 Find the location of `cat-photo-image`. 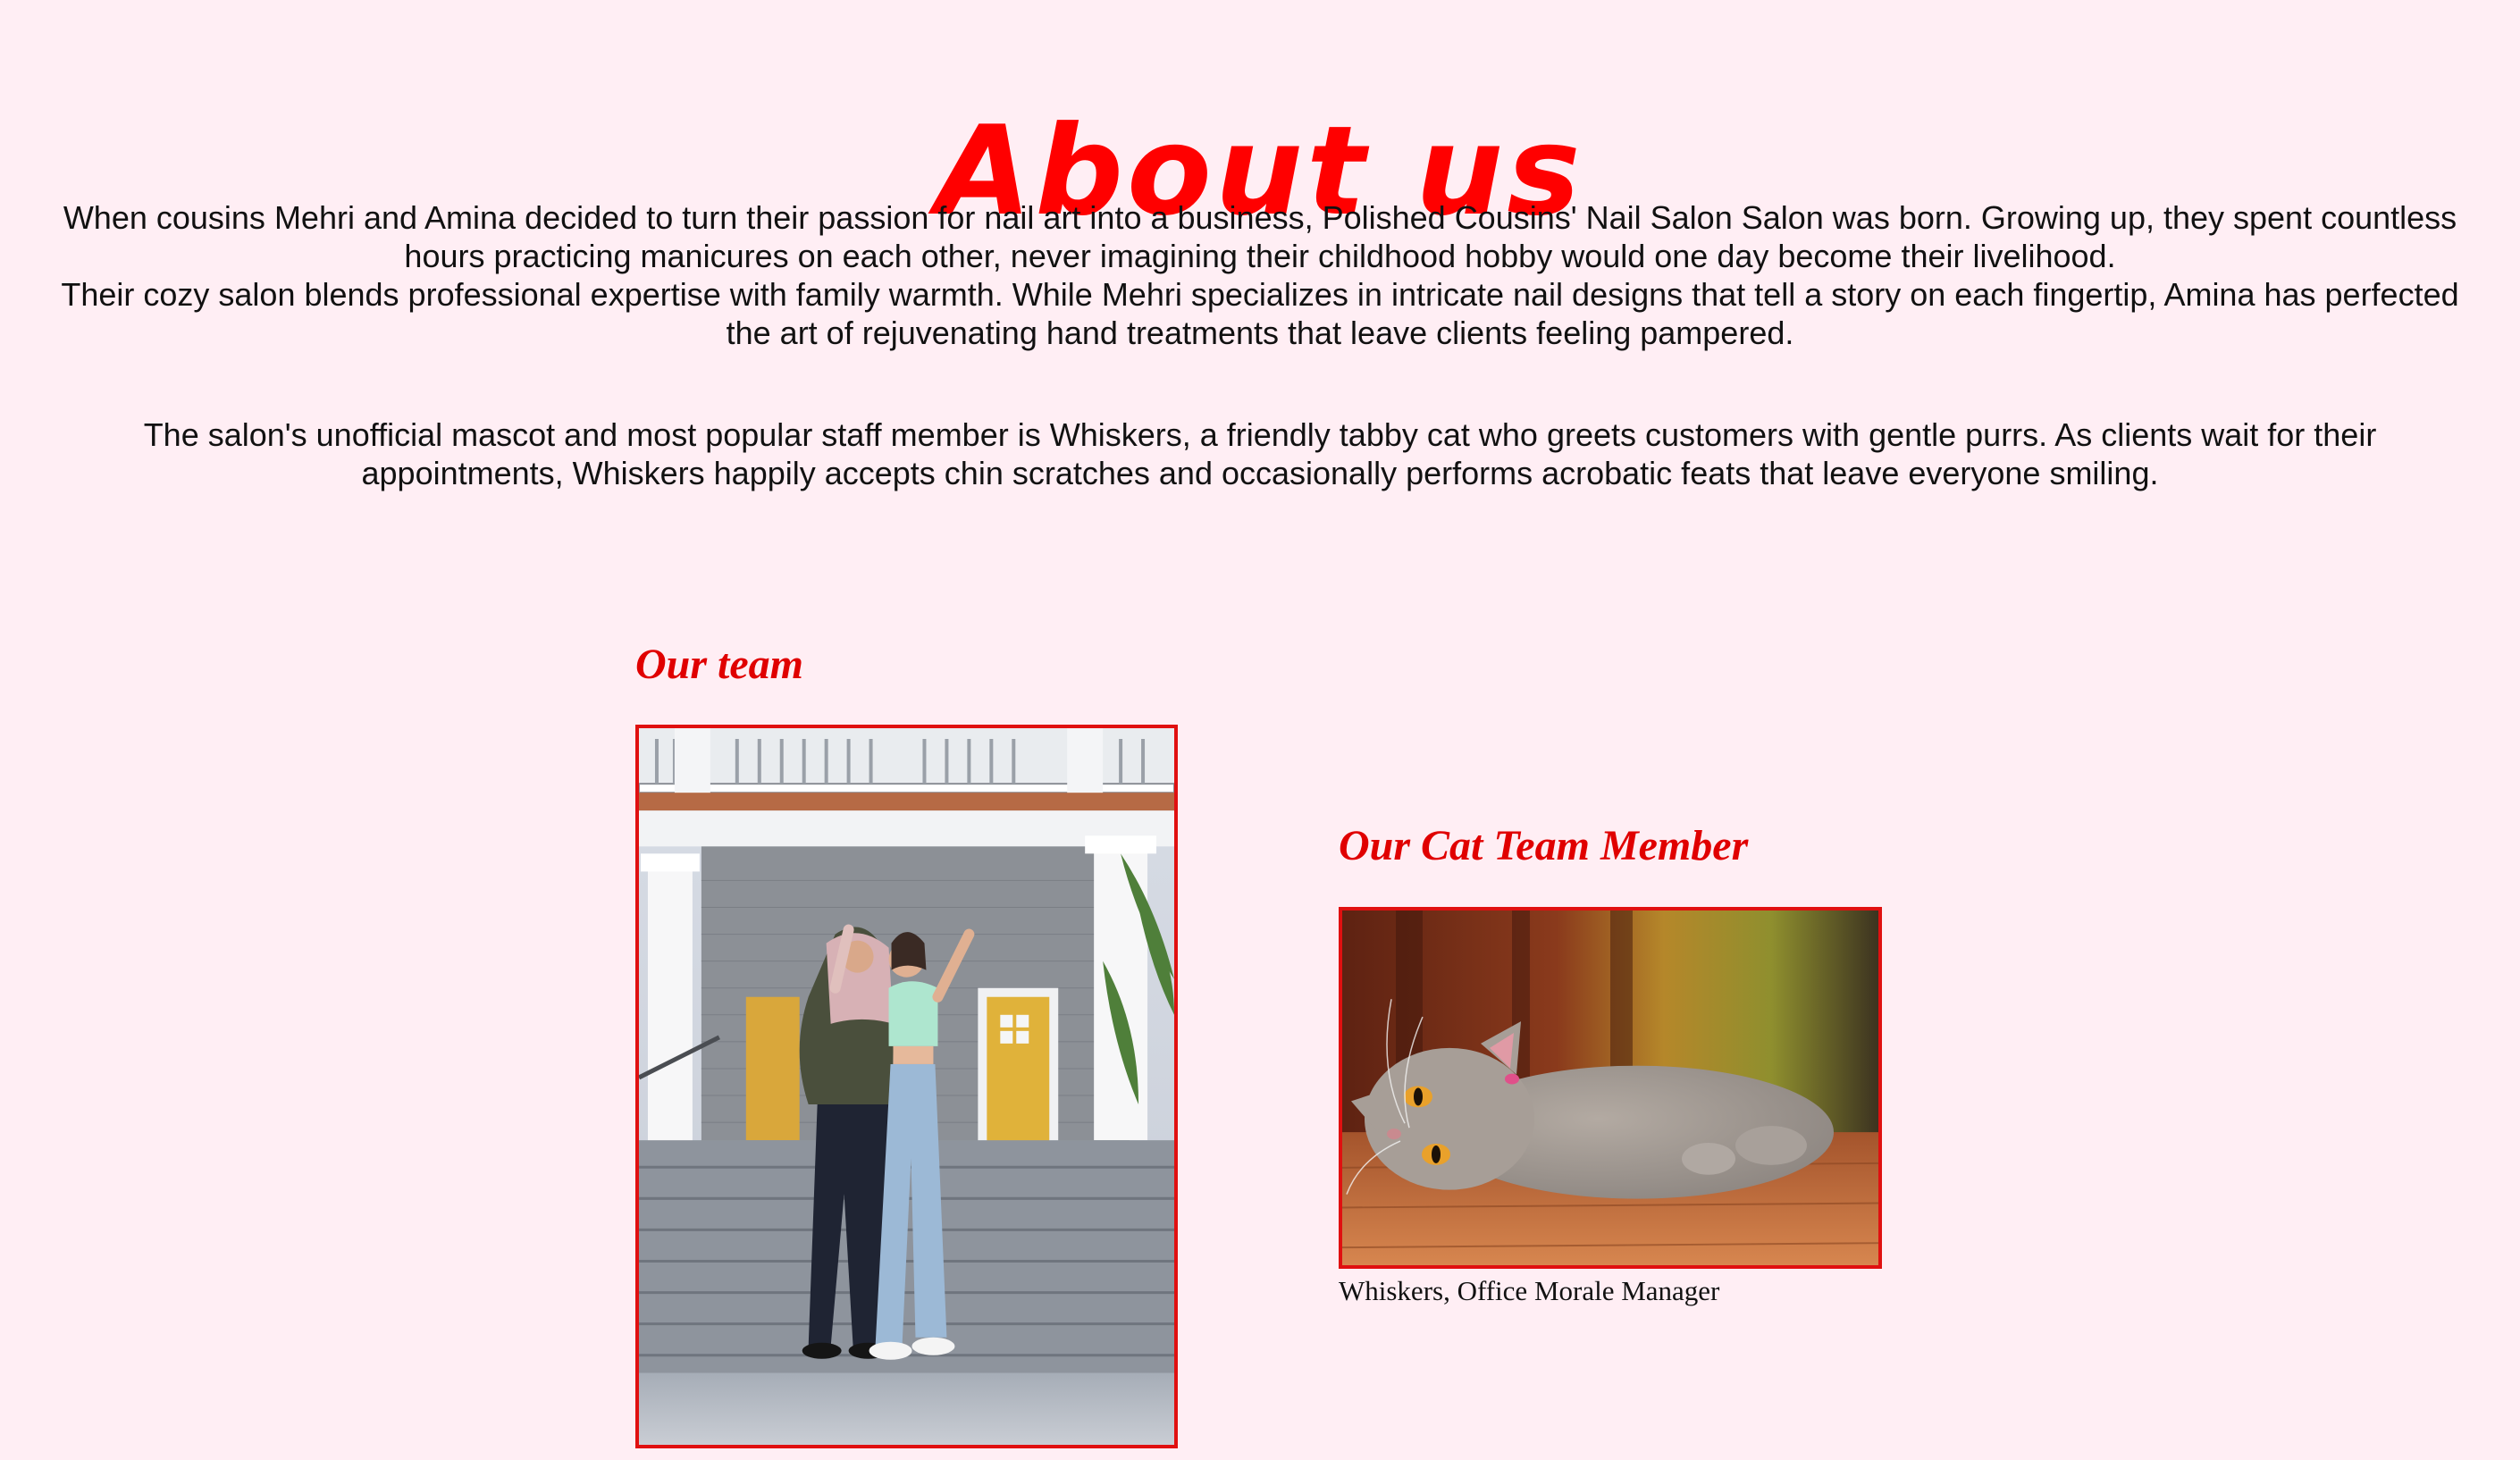

cat-photo-image is located at coordinates (1610, 1087).